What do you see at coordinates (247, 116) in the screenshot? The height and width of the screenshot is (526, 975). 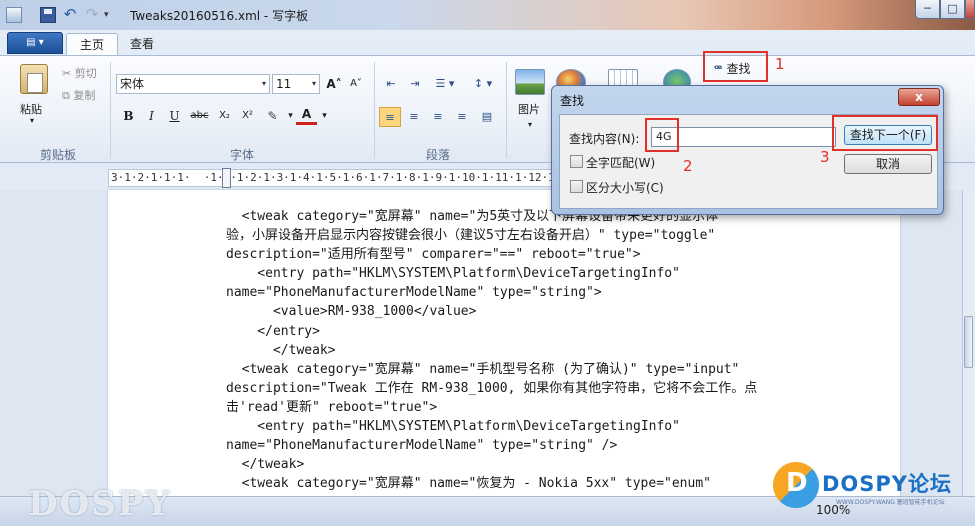 I see `superscript-button: X²` at bounding box center [247, 116].